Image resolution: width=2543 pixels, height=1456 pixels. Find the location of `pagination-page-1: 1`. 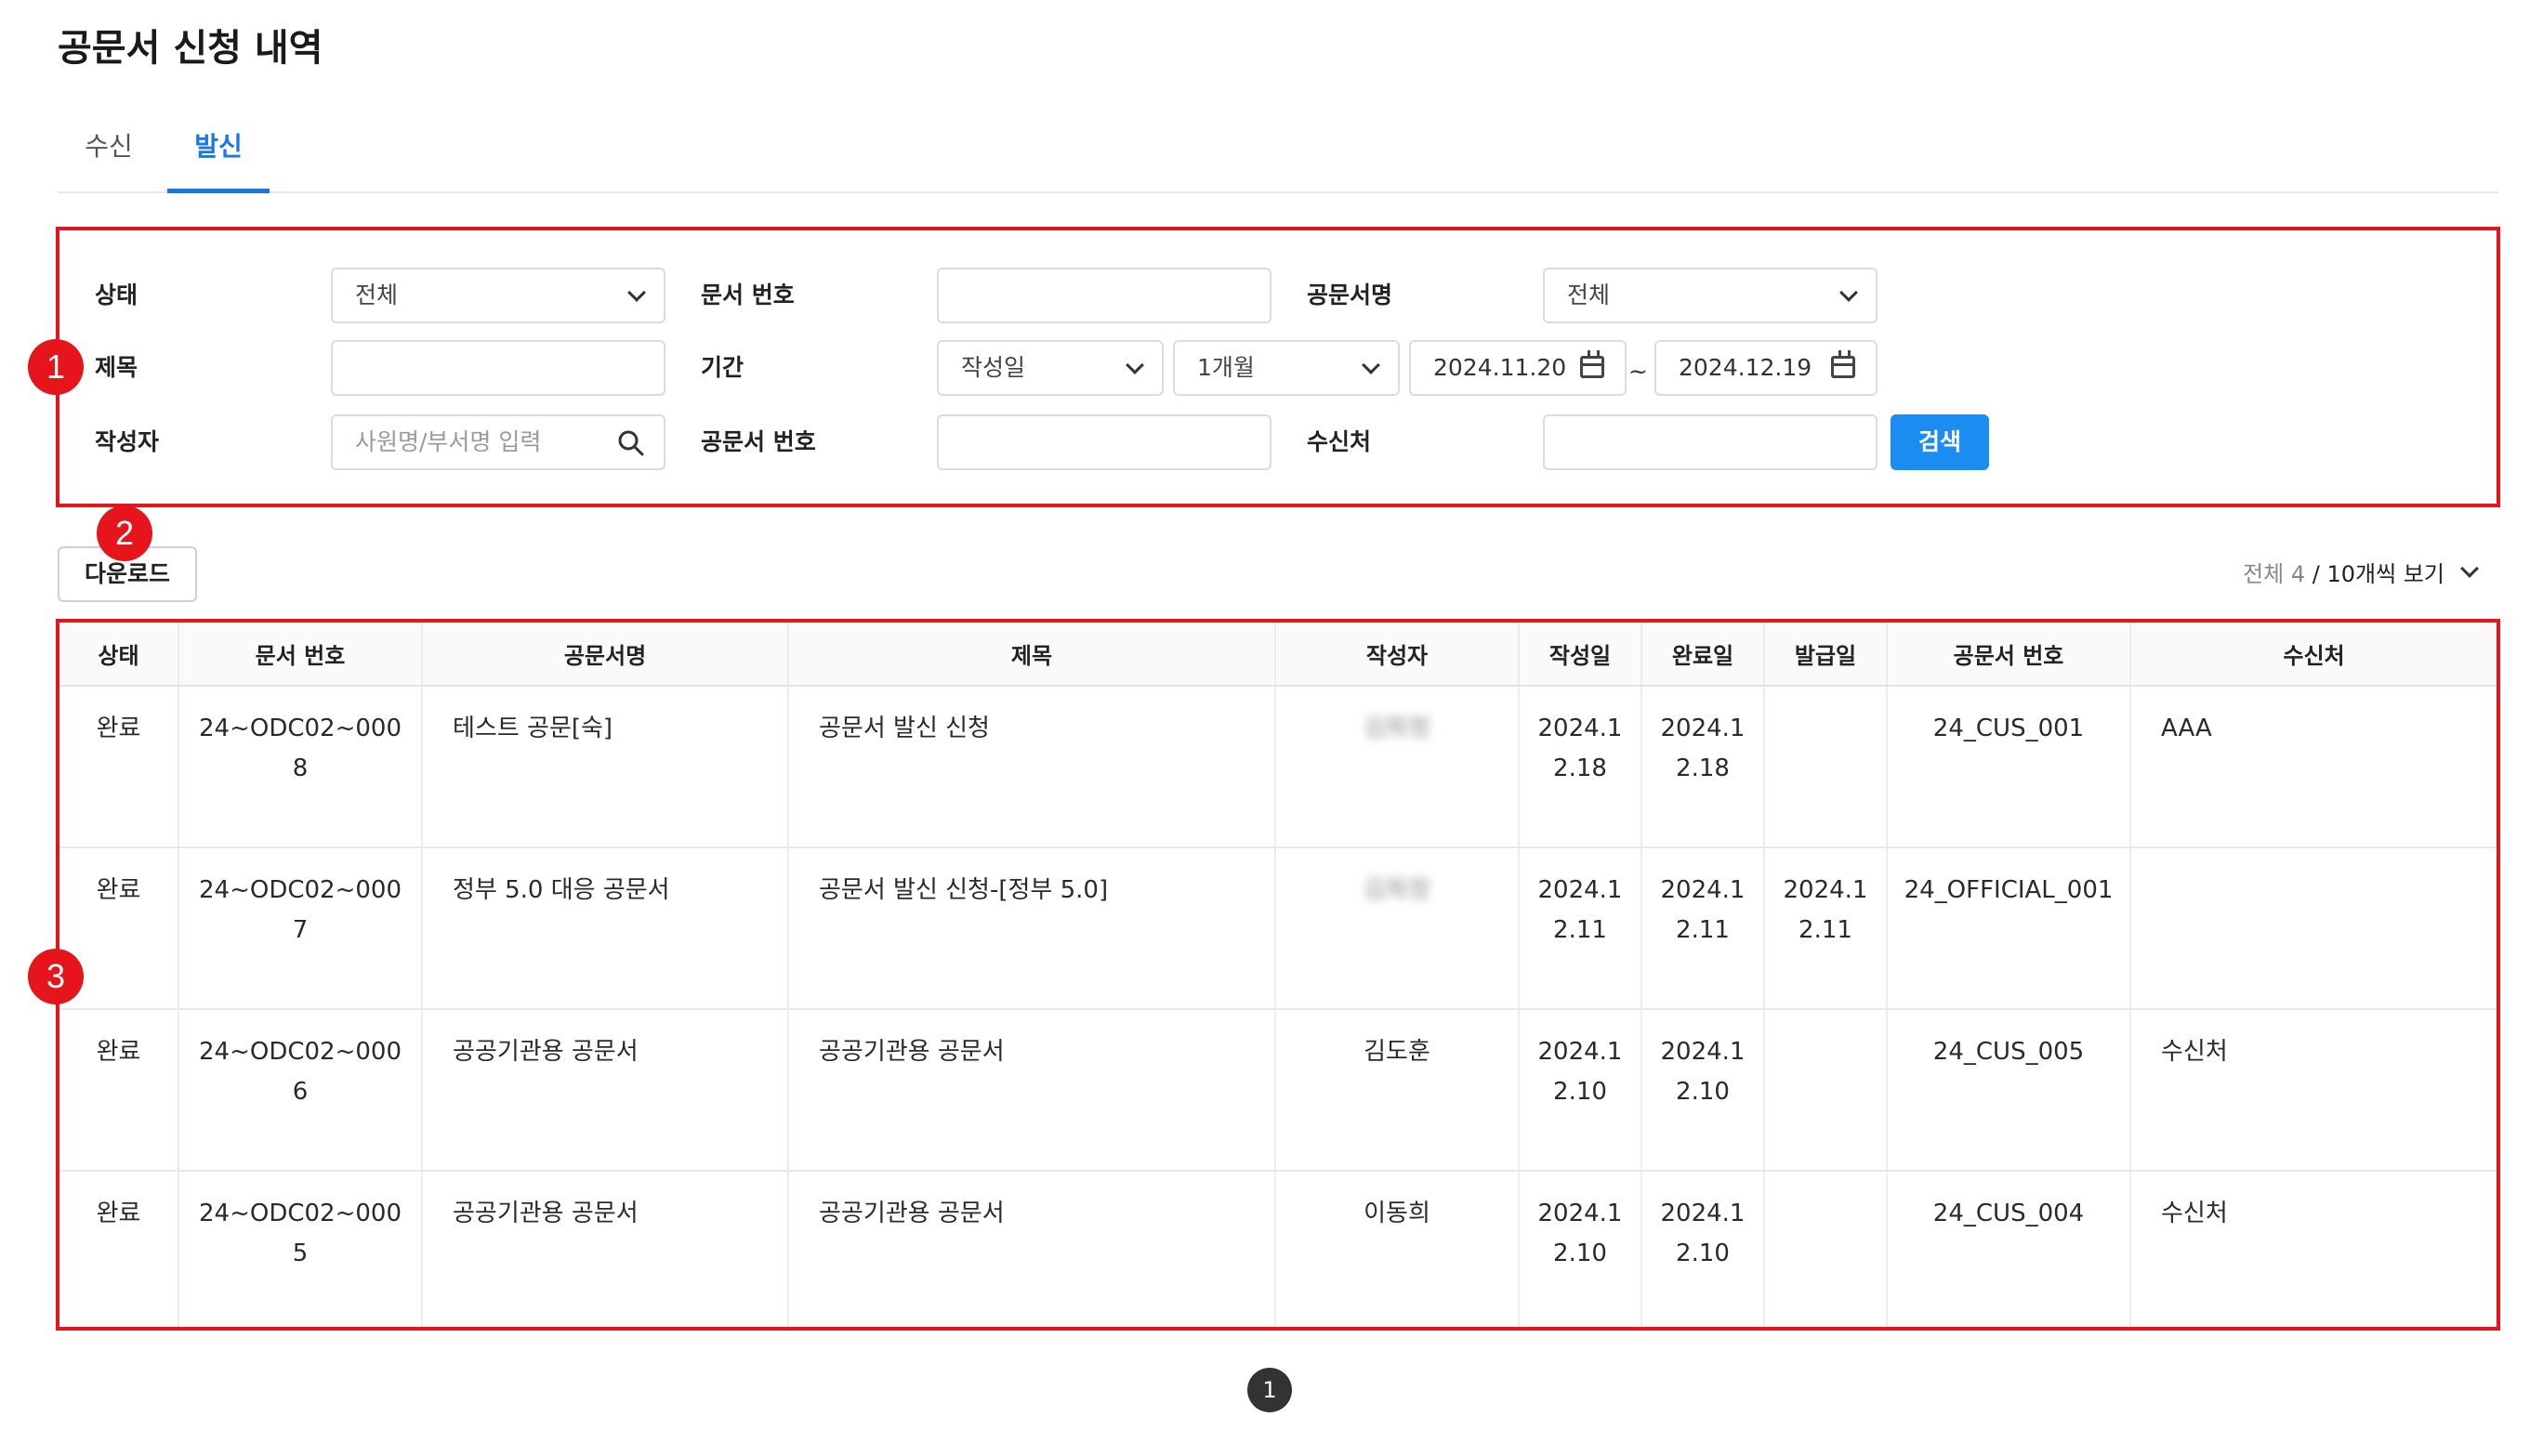

pagination-page-1: 1 is located at coordinates (1269, 1390).